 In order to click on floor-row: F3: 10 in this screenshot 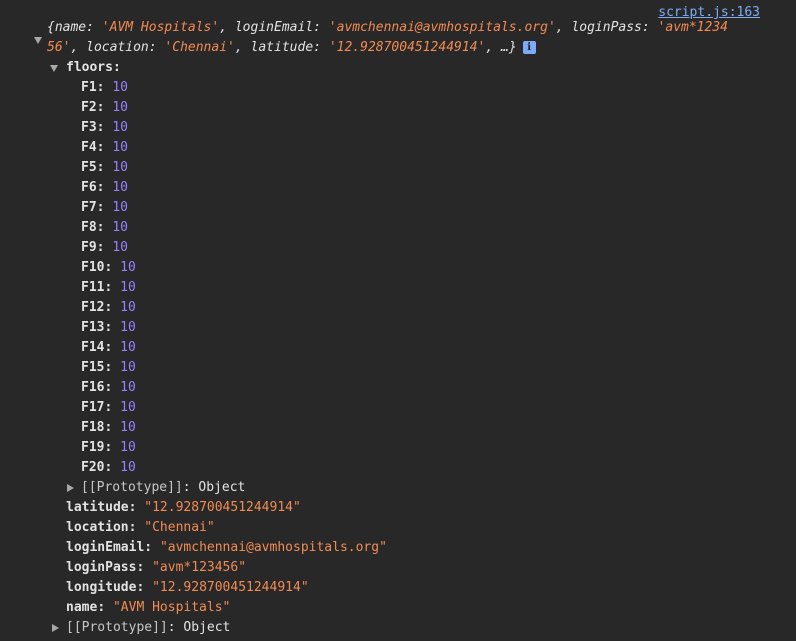, I will do `click(104, 128)`.